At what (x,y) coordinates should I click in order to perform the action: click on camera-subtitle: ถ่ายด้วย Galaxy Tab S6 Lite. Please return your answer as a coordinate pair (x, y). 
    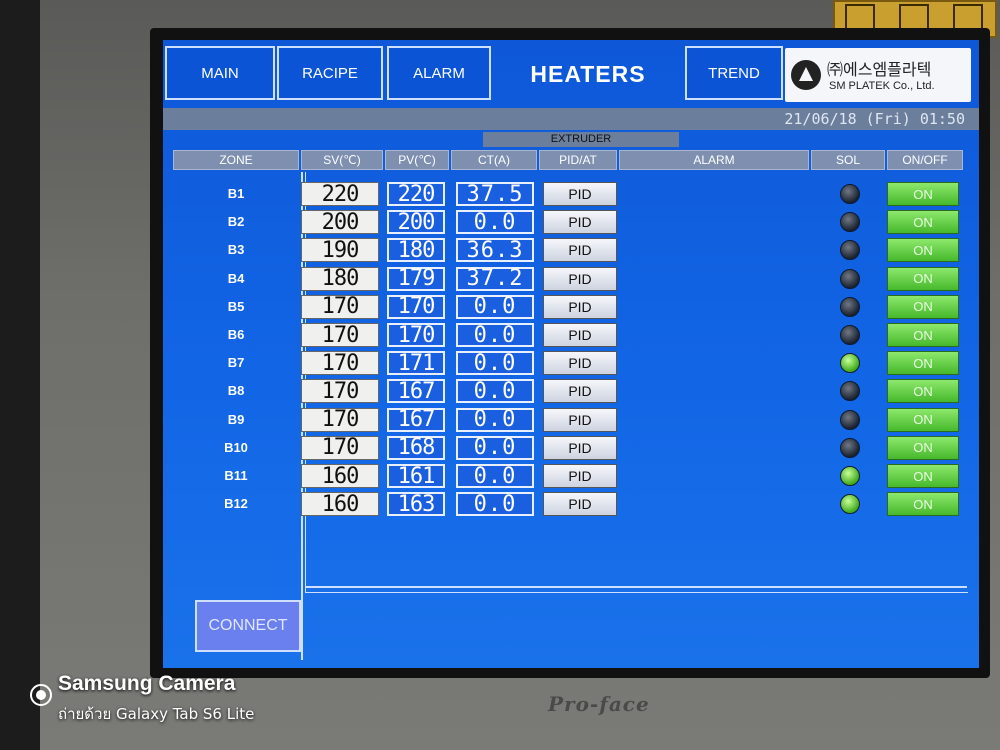
    Looking at the image, I should click on (156, 714).